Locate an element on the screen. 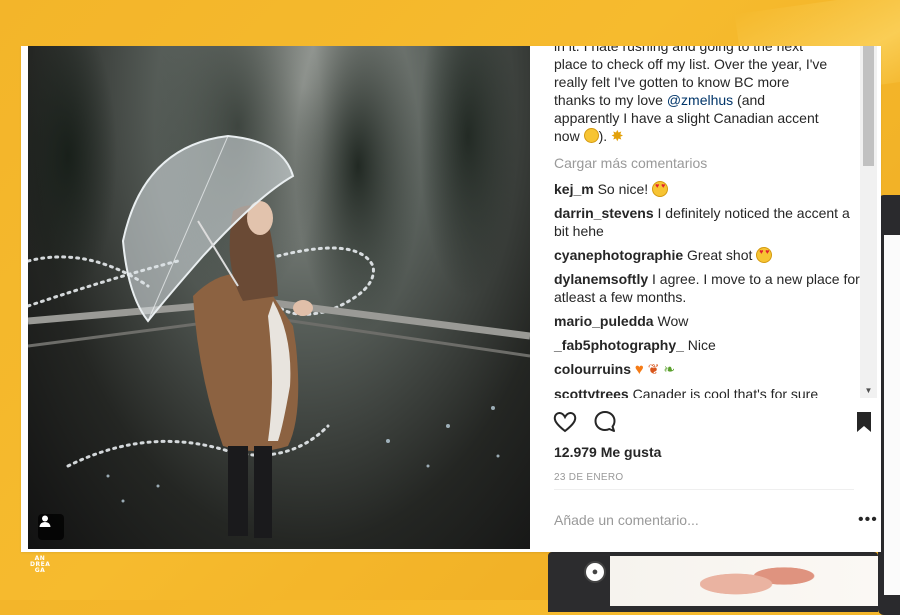 The width and height of the screenshot is (900, 615). mention-link: @zmelhus is located at coordinates (700, 100).